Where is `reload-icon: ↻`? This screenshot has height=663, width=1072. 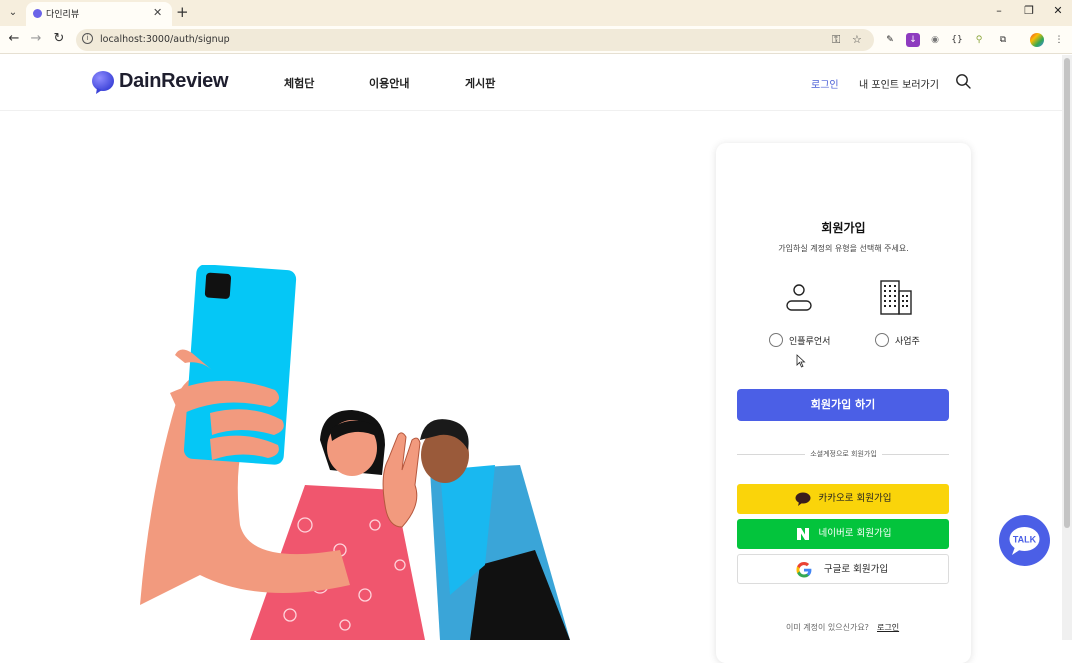 reload-icon: ↻ is located at coordinates (59, 38).